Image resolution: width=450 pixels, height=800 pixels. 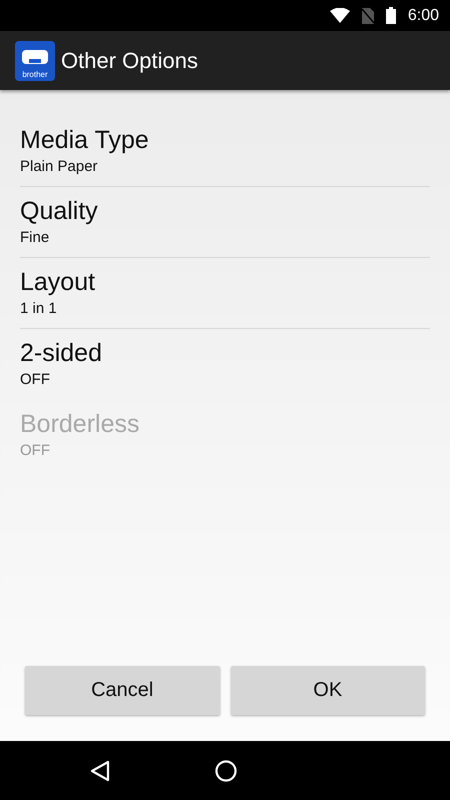 What do you see at coordinates (38, 309) in the screenshot?
I see `option-value: 1 in 1` at bounding box center [38, 309].